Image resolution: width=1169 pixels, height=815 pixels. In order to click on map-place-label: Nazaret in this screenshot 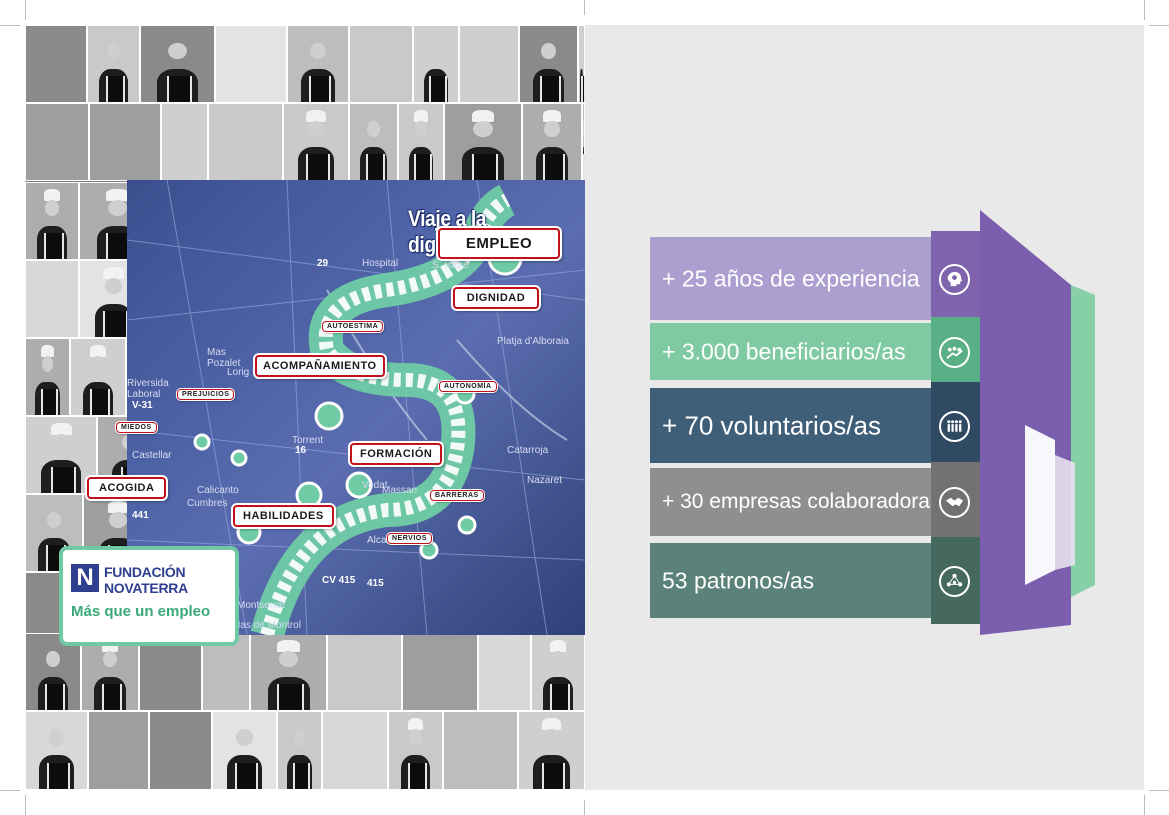, I will do `click(545, 480)`.